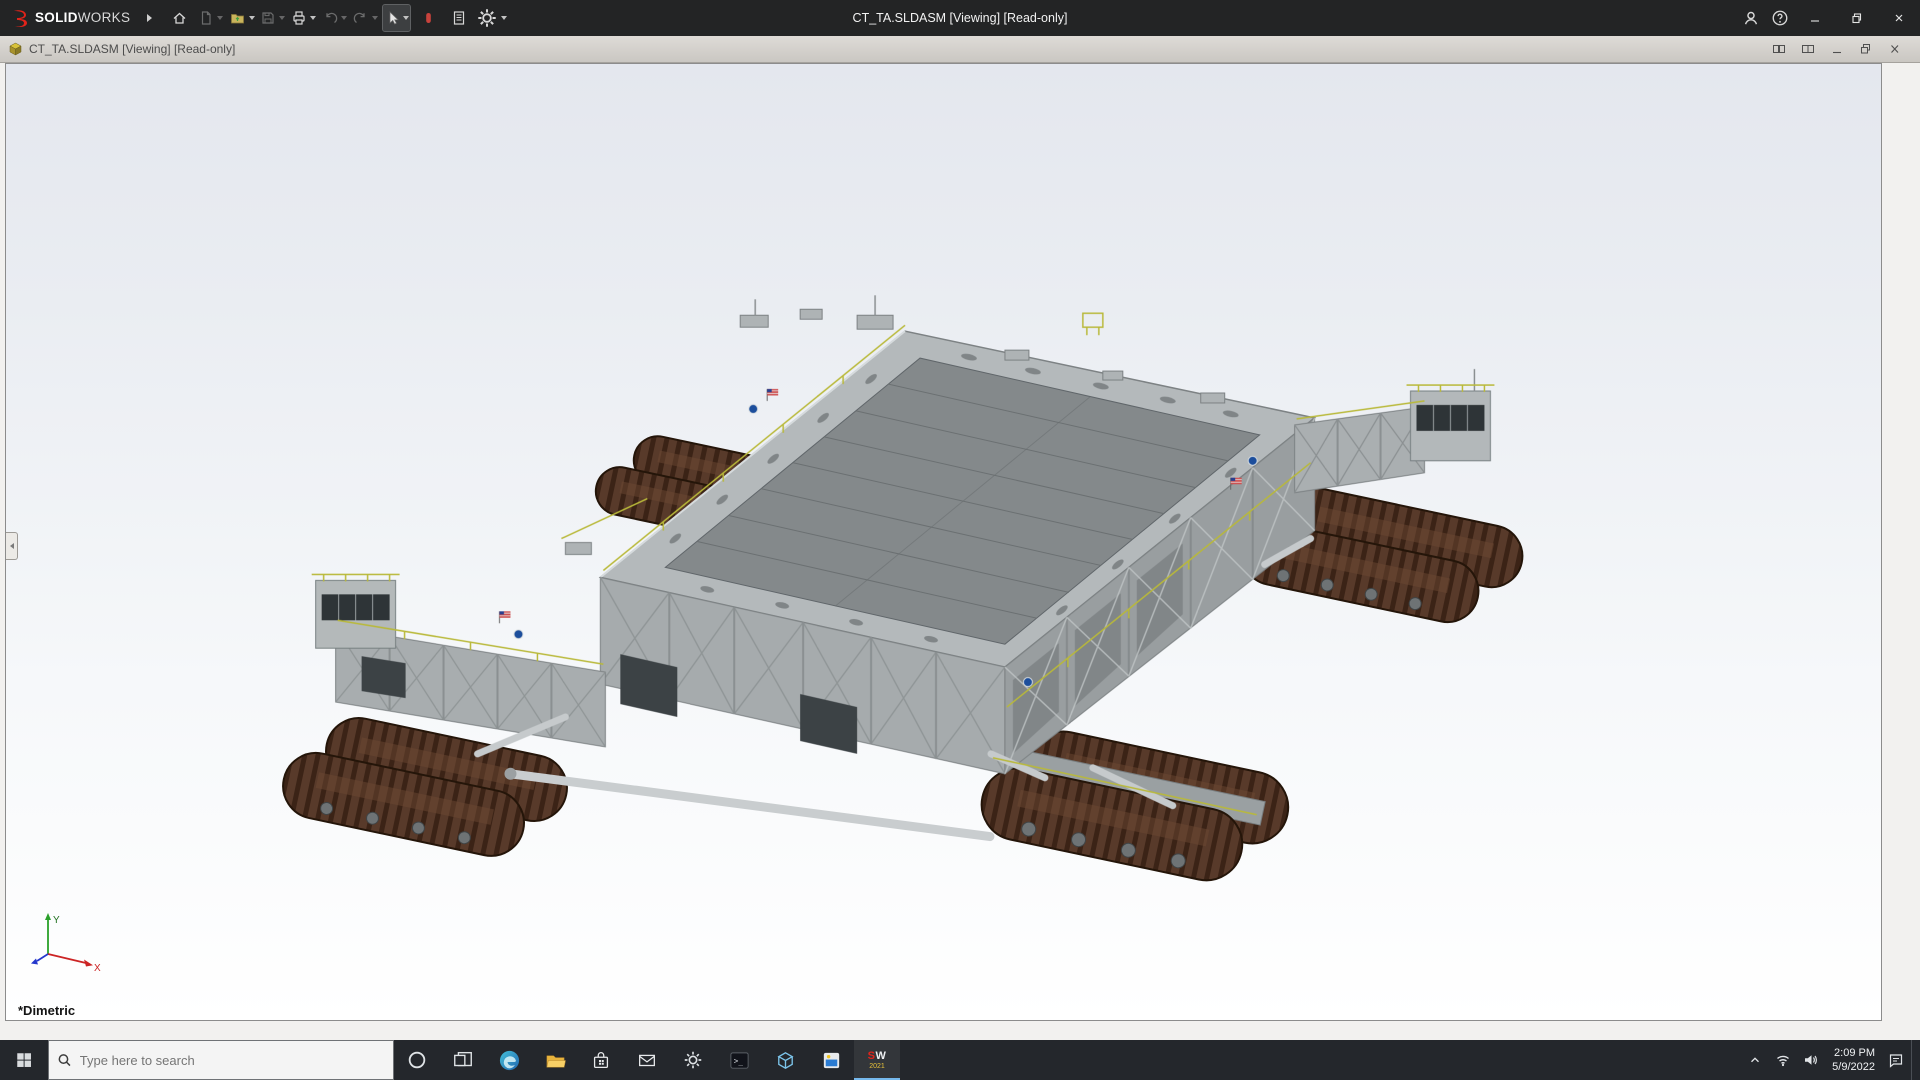  I want to click on brand-text-bold: SOLID, so click(56, 17).